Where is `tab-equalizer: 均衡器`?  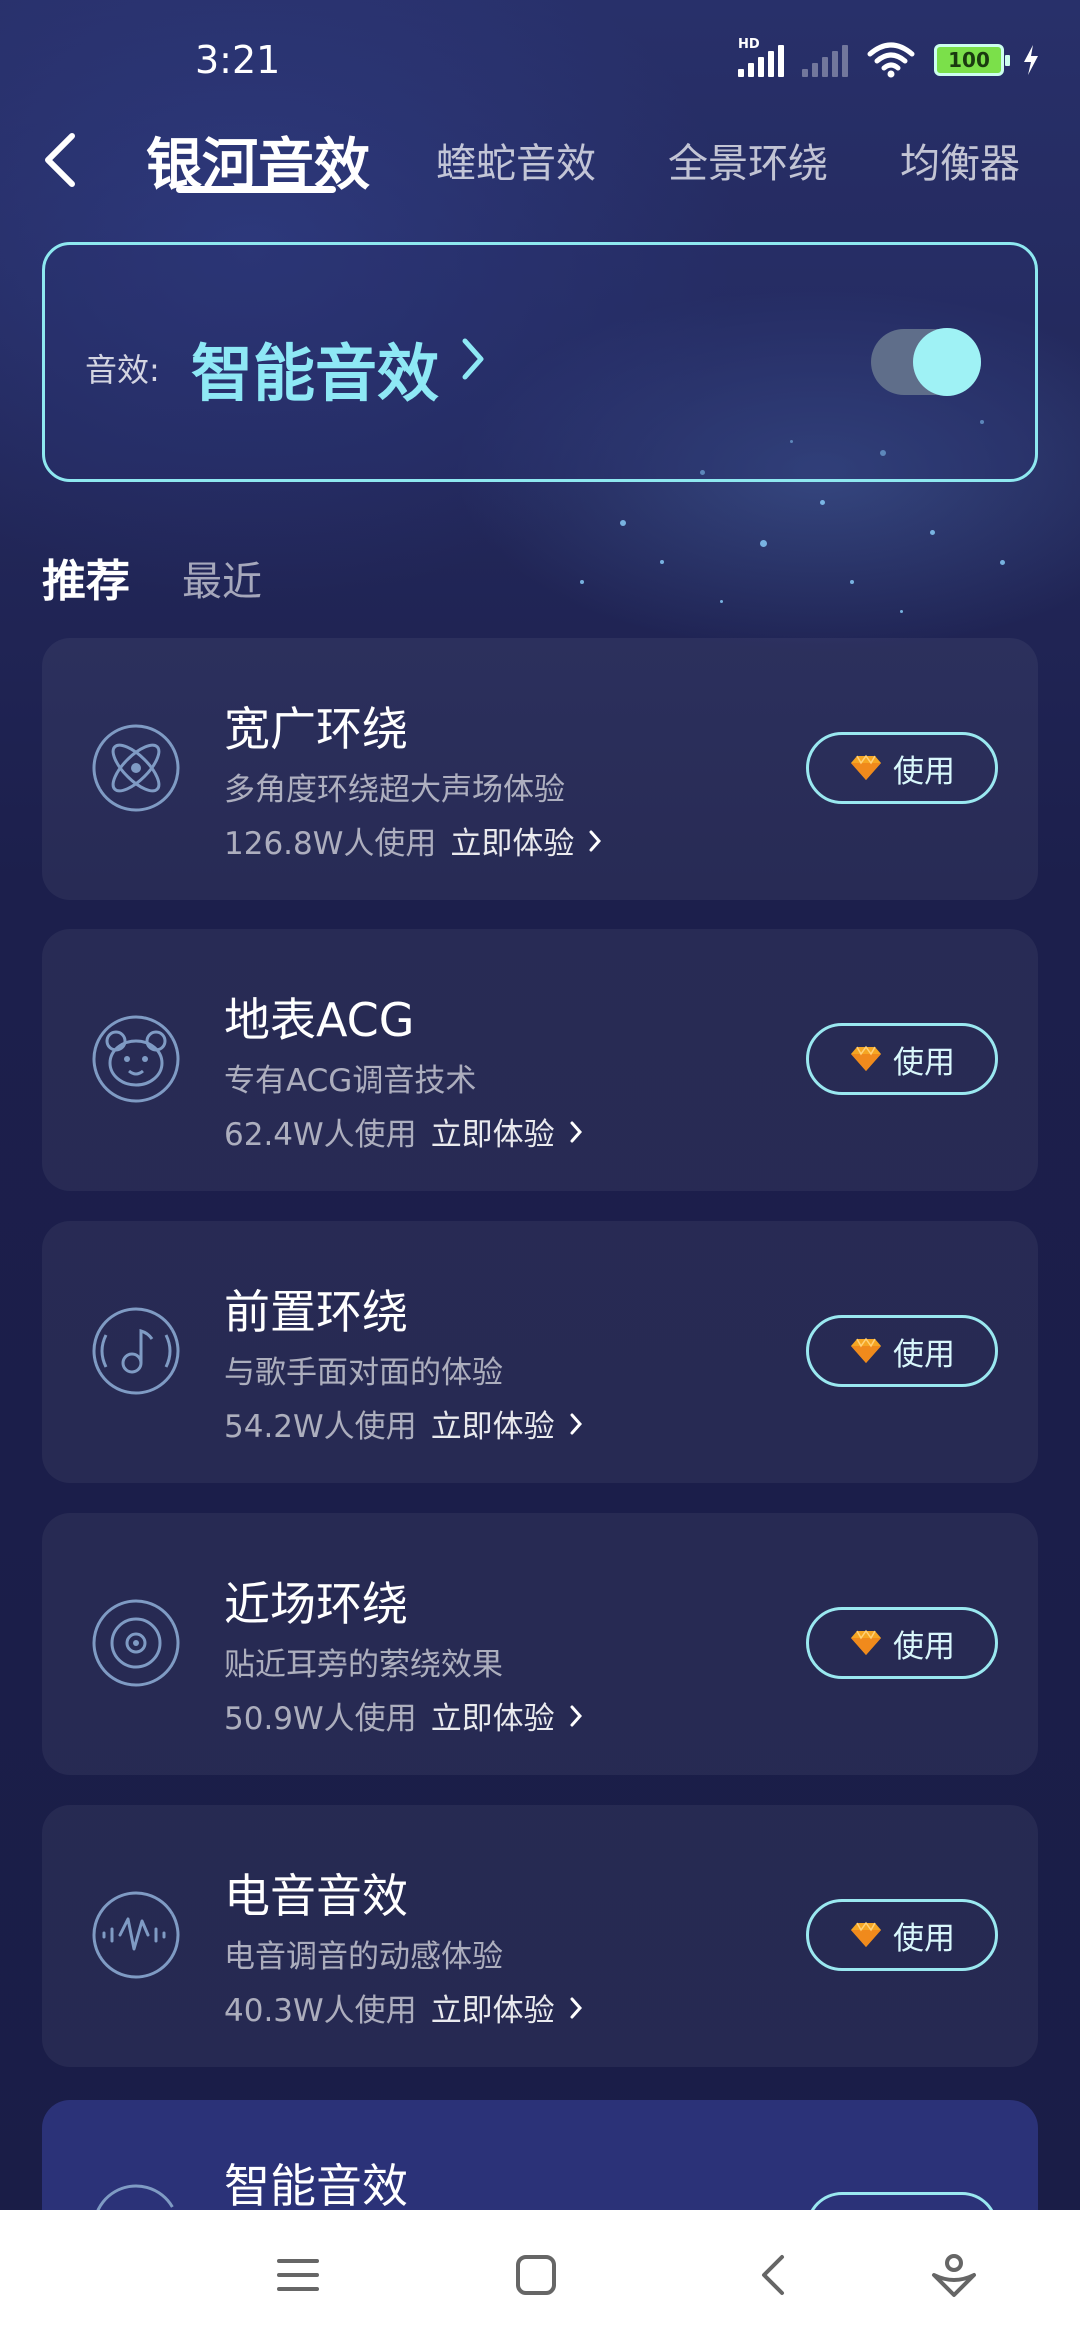 tab-equalizer: 均衡器 is located at coordinates (960, 160).